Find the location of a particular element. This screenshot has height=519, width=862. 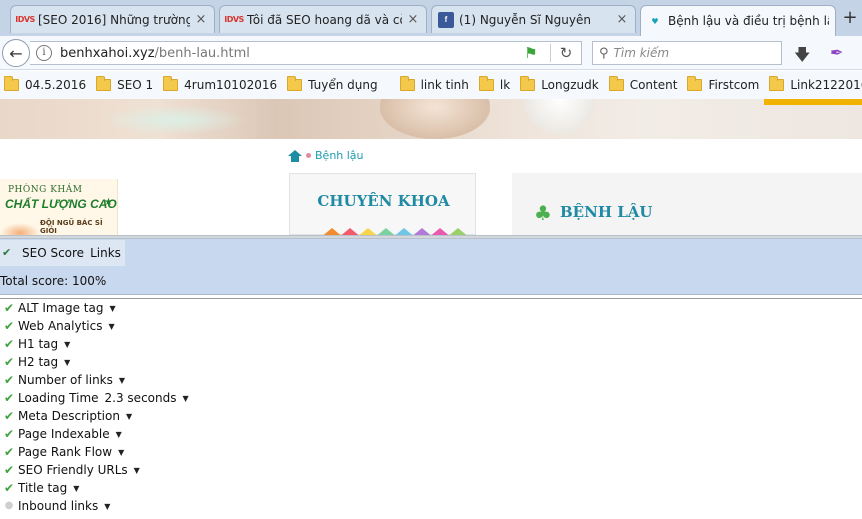

check-item: ✔ ALT Image tag ▼ is located at coordinates (58, 308).